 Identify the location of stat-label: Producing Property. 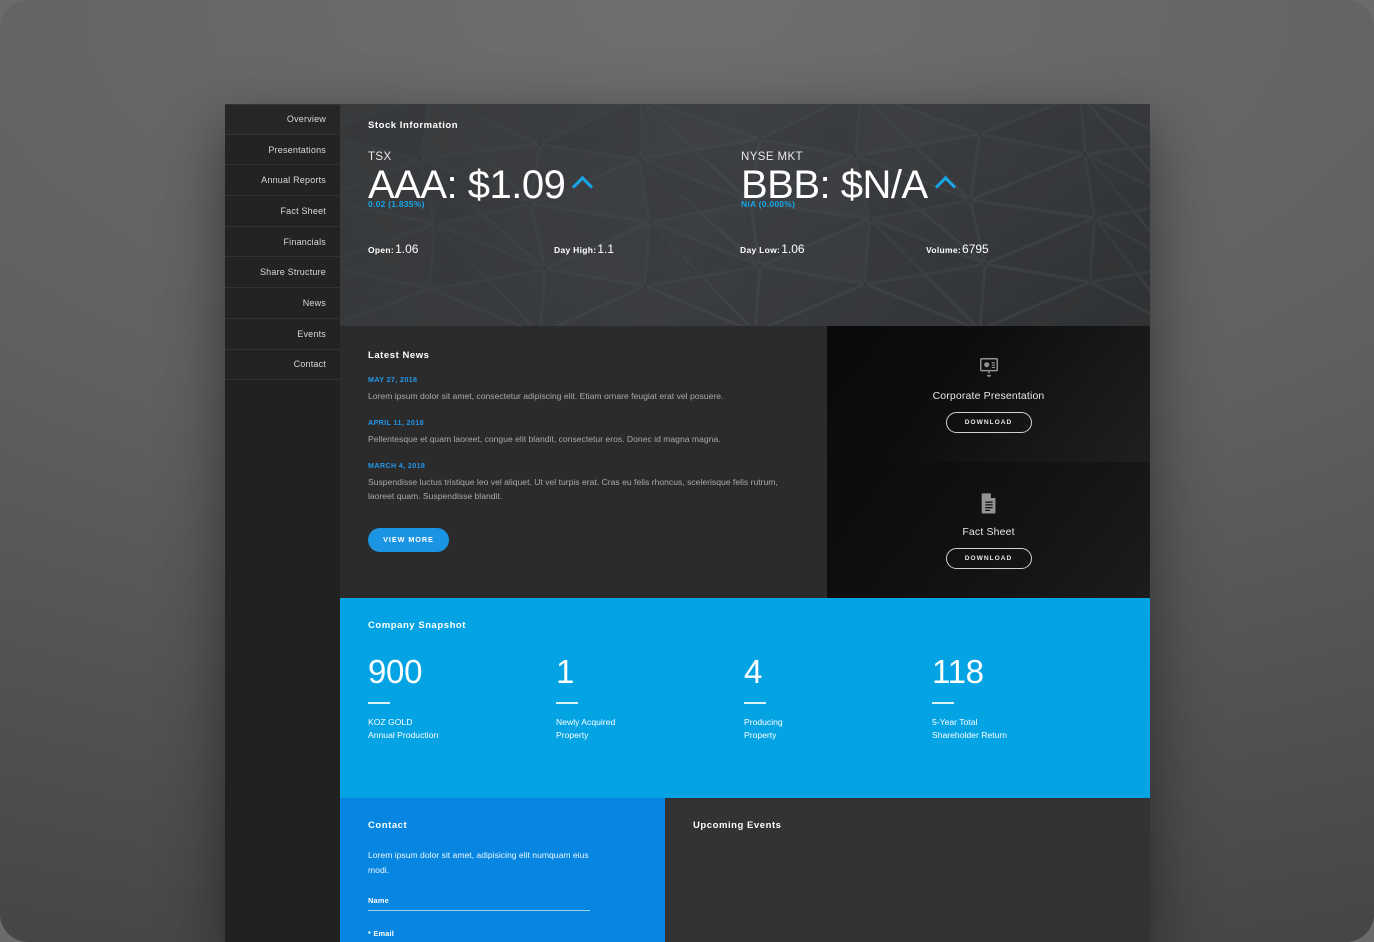
(838, 729).